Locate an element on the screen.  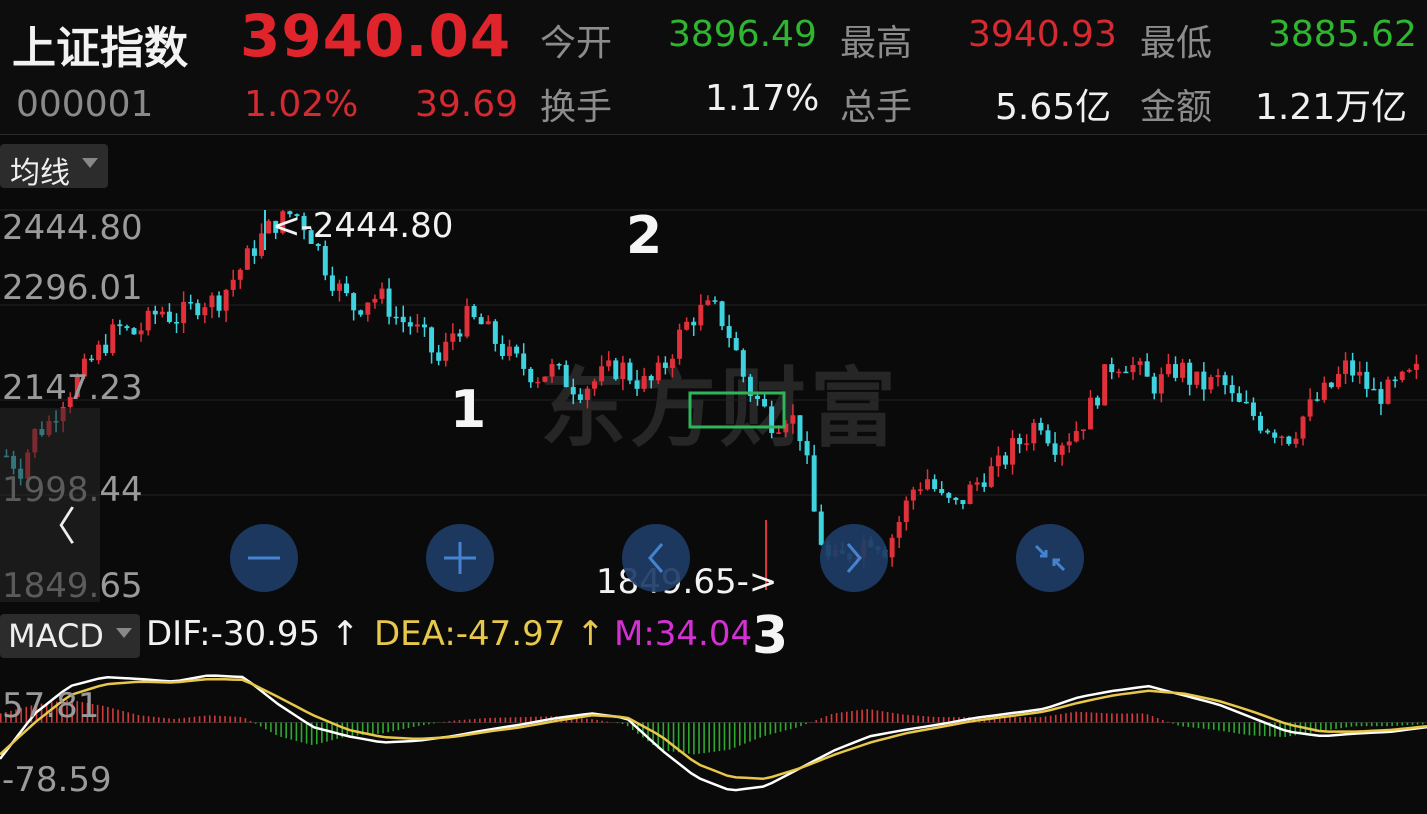
back-arrow-icon: 〈 is located at coordinates (56, 523).